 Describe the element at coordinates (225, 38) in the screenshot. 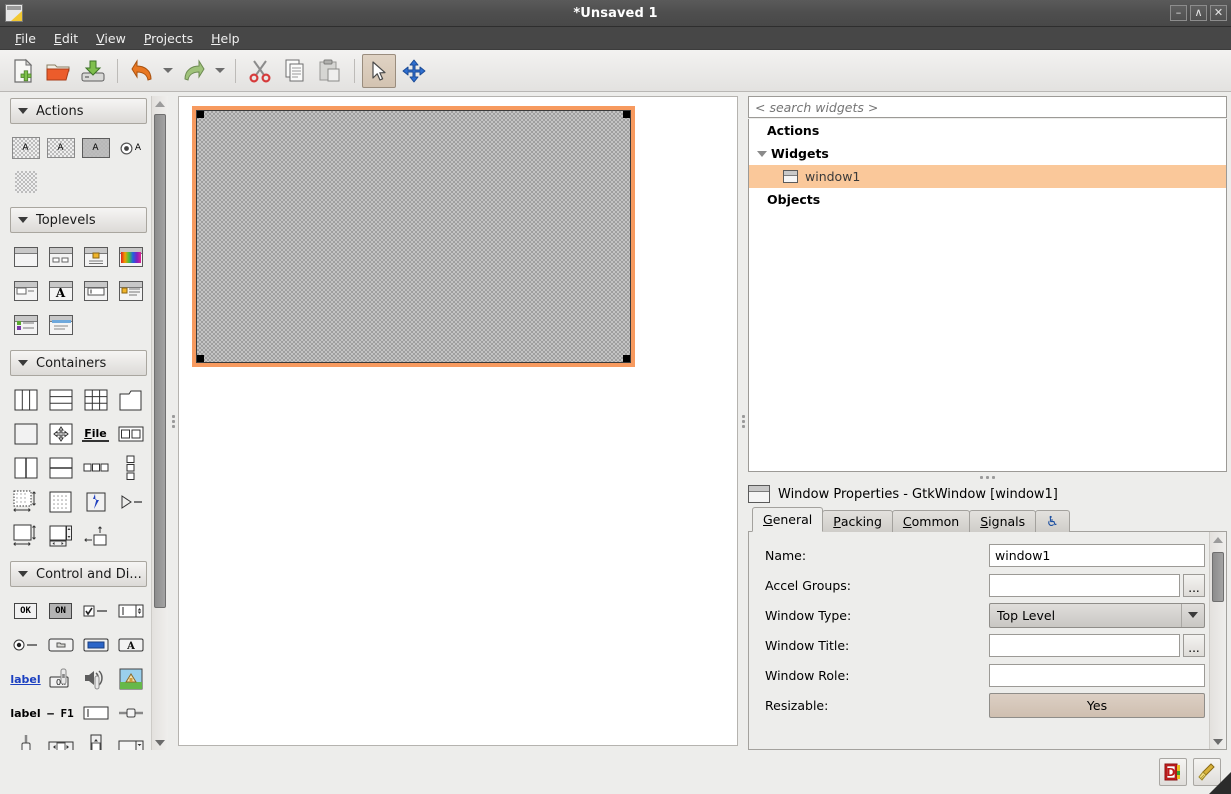

I see `menu-help: Help` at that location.